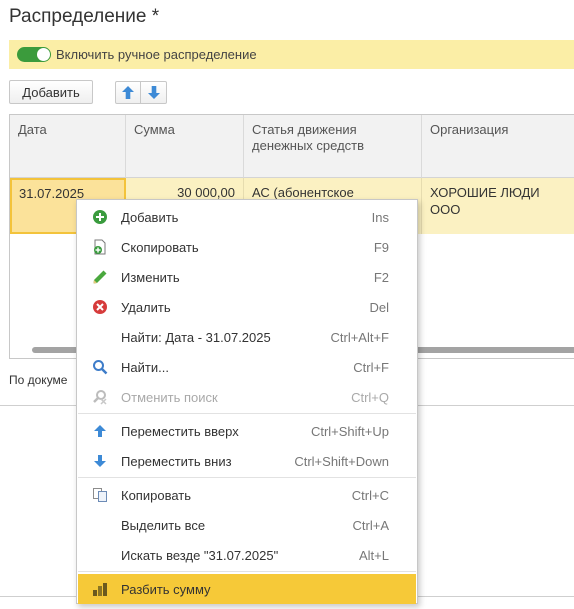 This screenshot has width=574, height=609. What do you see at coordinates (333, 146) in the screenshot?
I see `column-header-cashflow-article: Статья движения денежных средств` at bounding box center [333, 146].